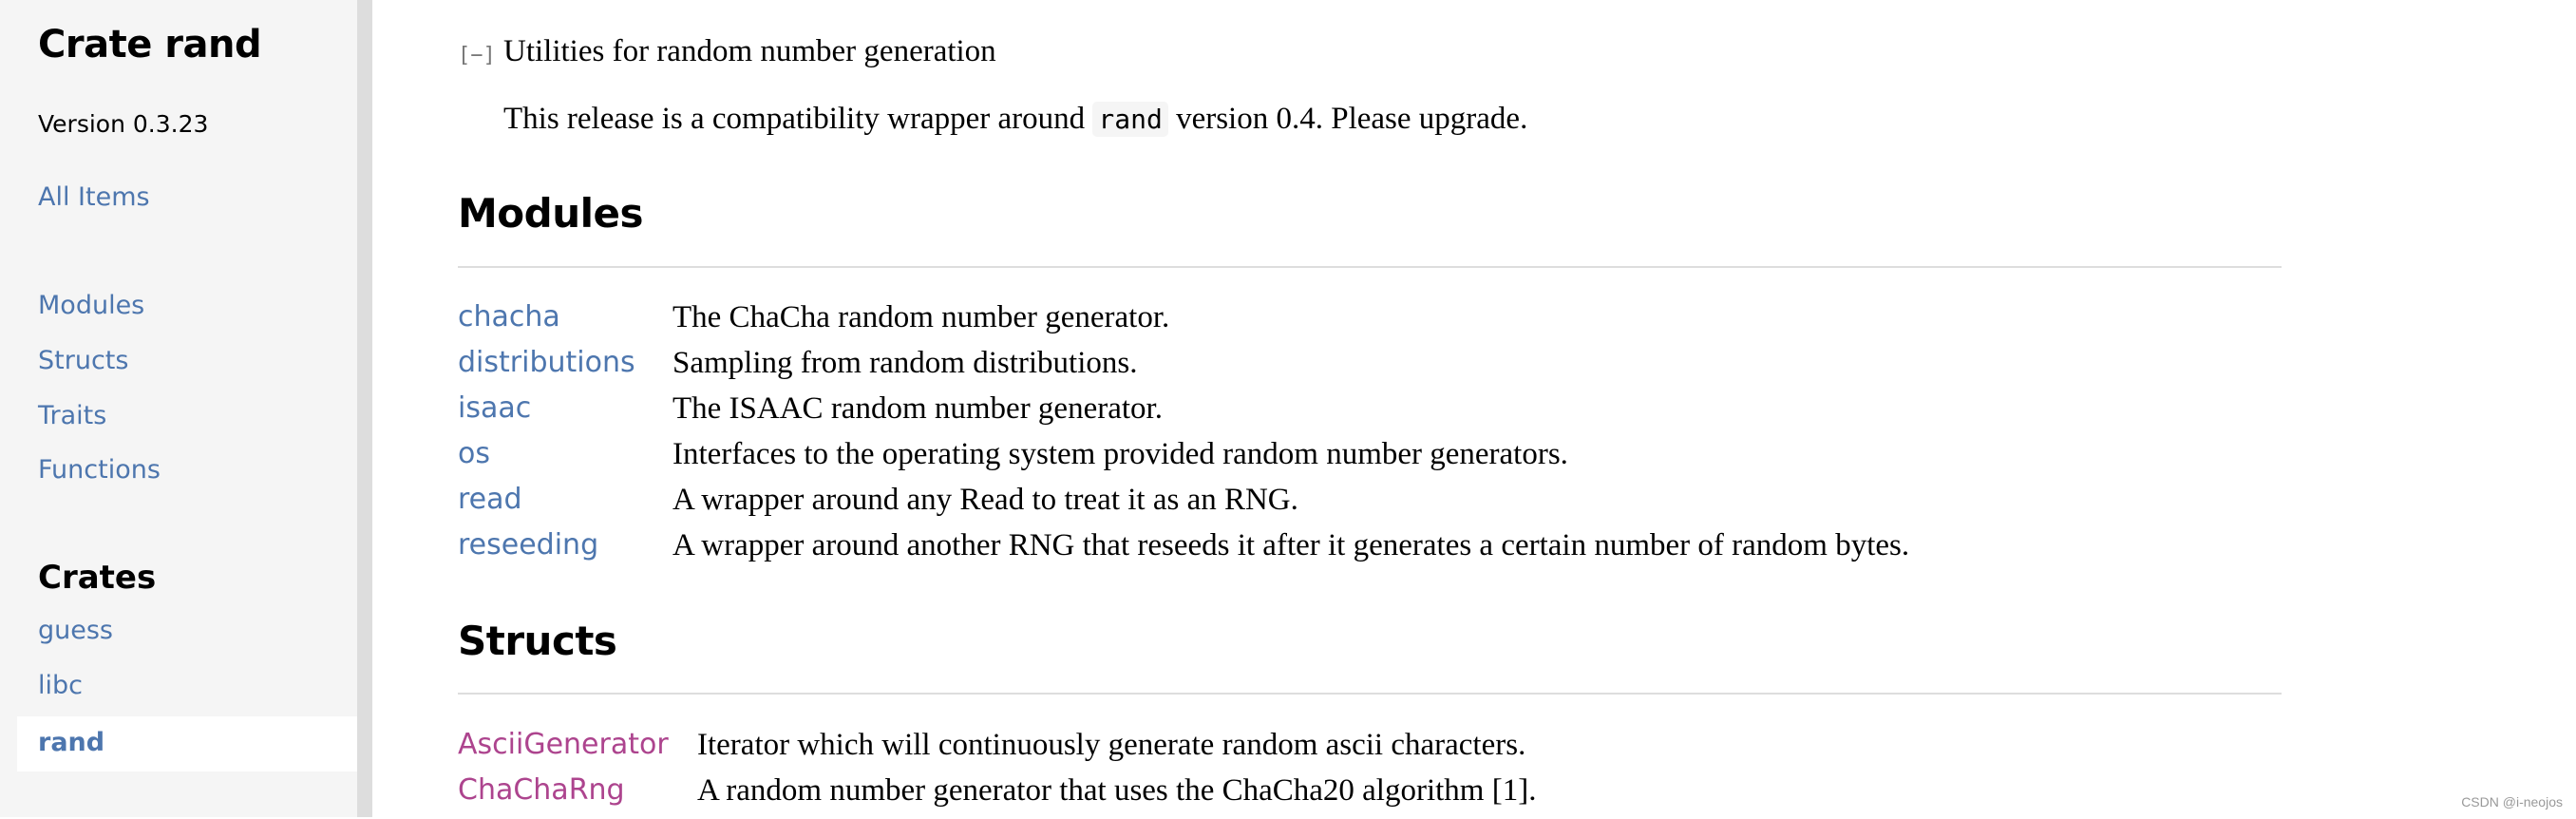  I want to click on collapse-toggle-icon: [−], so click(477, 56).